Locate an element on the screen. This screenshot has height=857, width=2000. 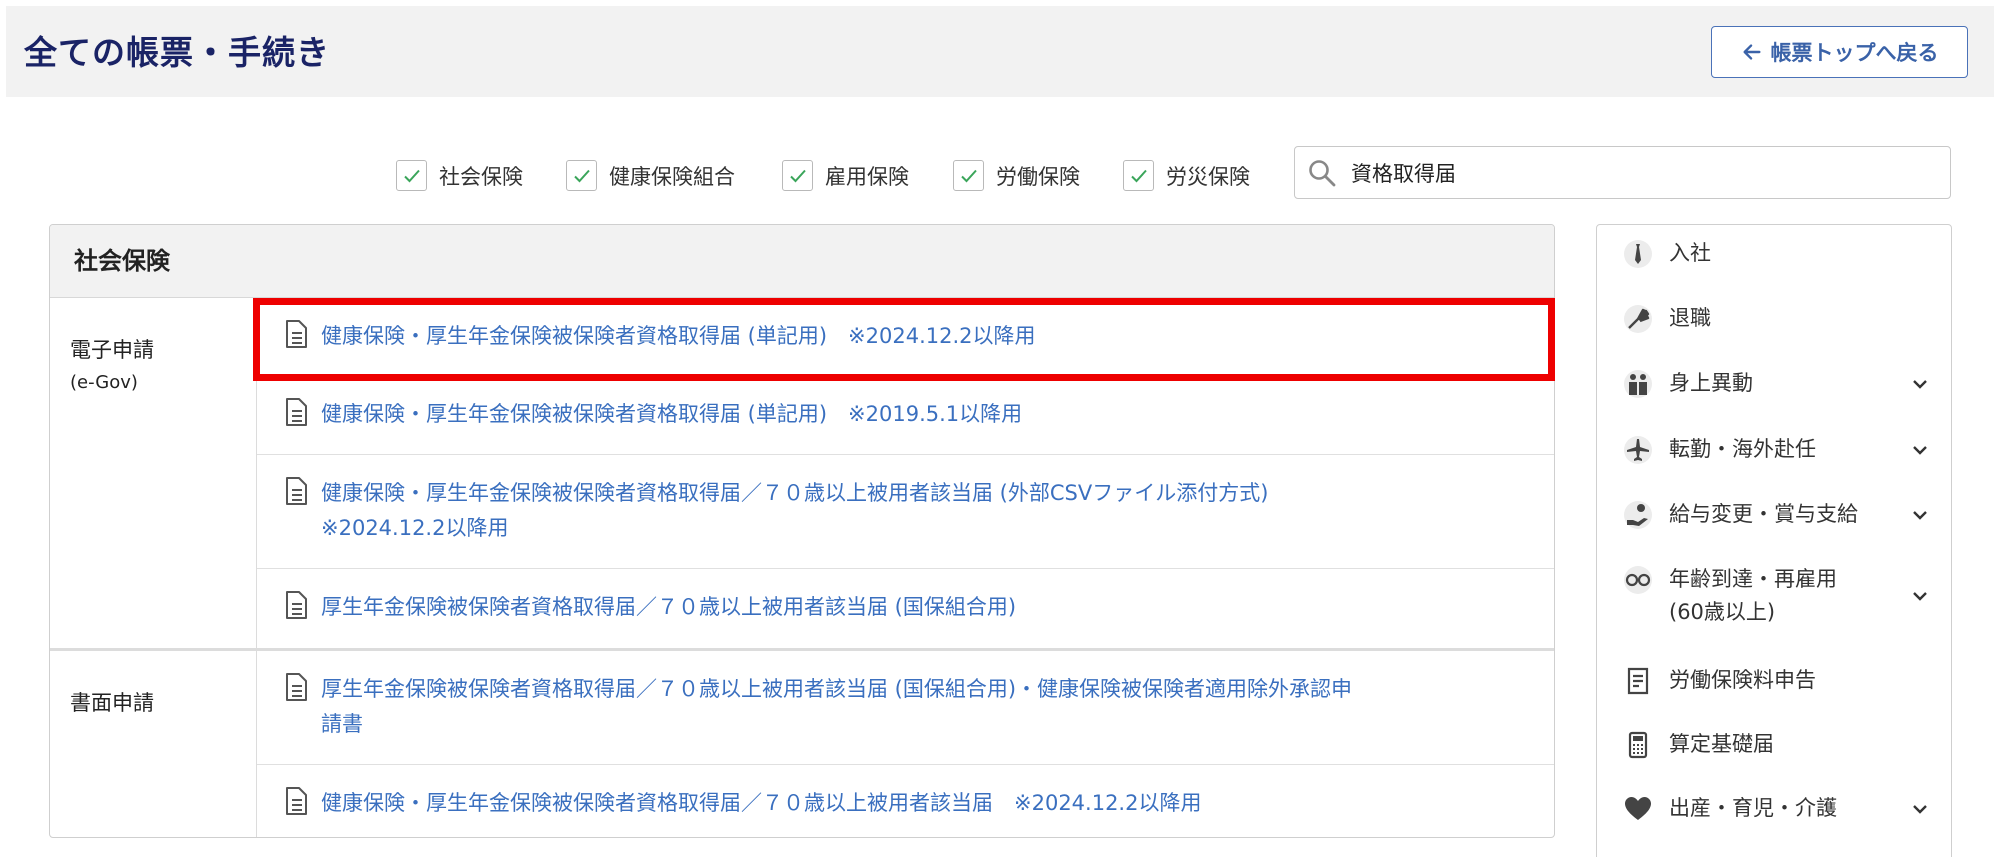
group-label-text: 電子申請 is located at coordinates (112, 350).